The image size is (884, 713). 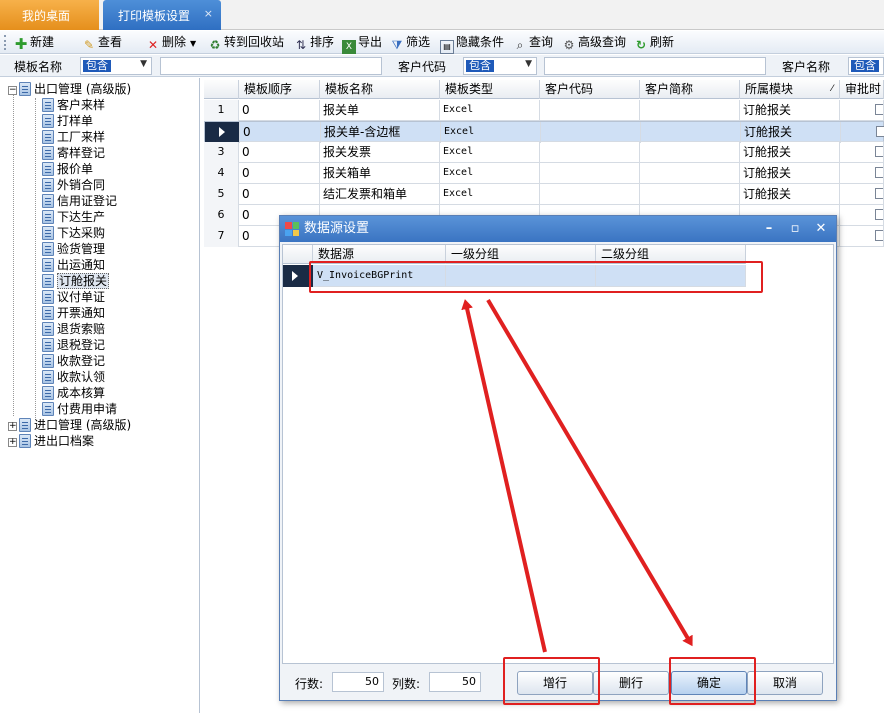 What do you see at coordinates (769, 229) in the screenshot?
I see `minimize-icon: –` at bounding box center [769, 229].